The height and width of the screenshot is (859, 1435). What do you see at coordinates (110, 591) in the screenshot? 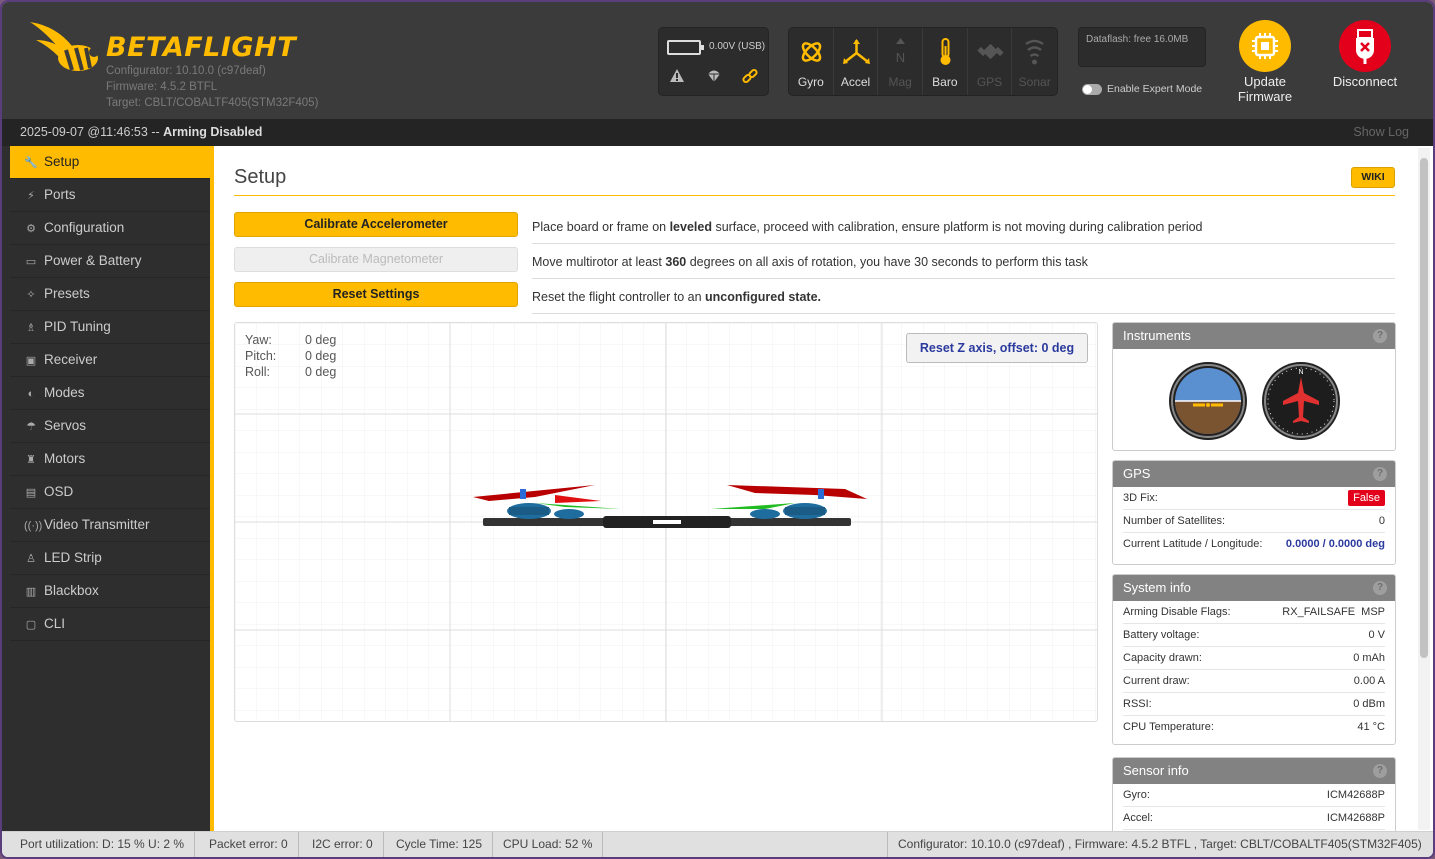
I see `sidebar-item-blackbox: ▥ Blackbox` at bounding box center [110, 591].